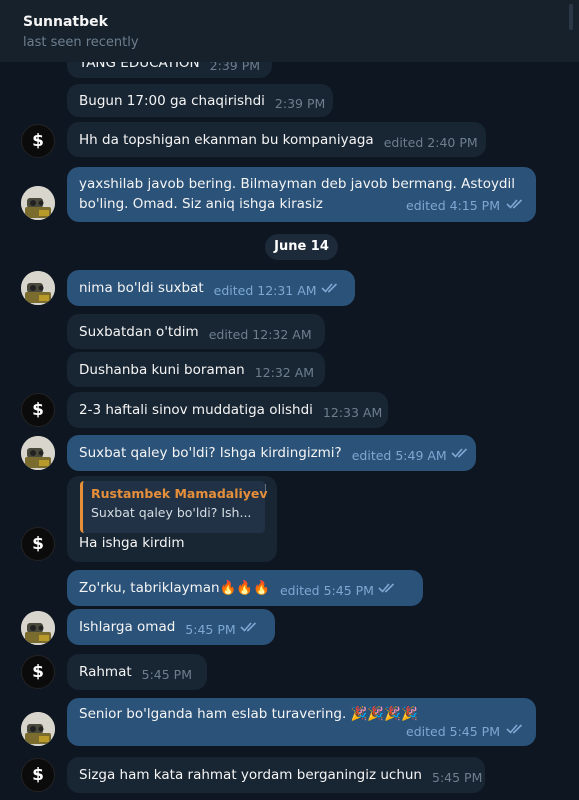 This screenshot has height=800, width=579. What do you see at coordinates (81, 42) in the screenshot?
I see `contact-status: last seen recently` at bounding box center [81, 42].